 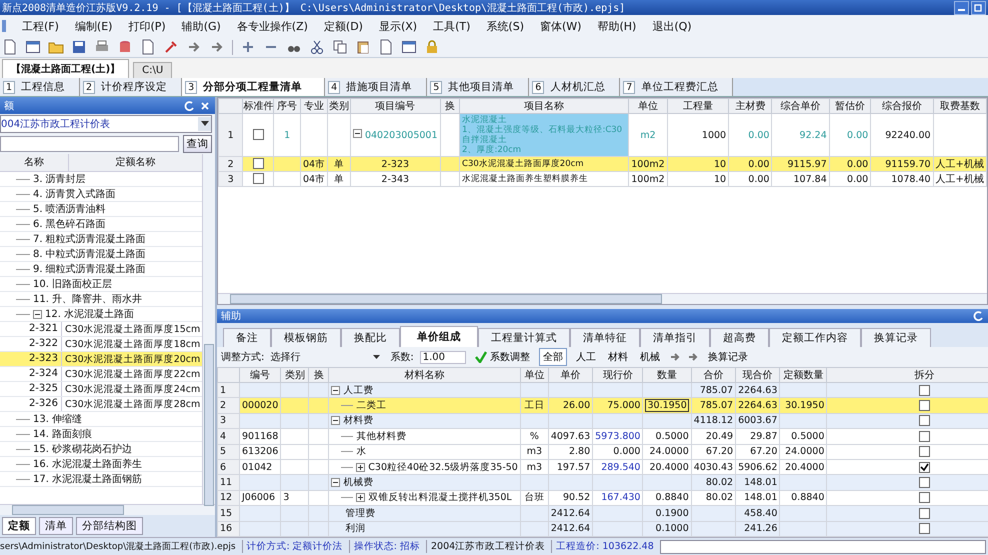 What do you see at coordinates (478, 87) in the screenshot?
I see `page-tab: 5 其他项目清单` at bounding box center [478, 87].